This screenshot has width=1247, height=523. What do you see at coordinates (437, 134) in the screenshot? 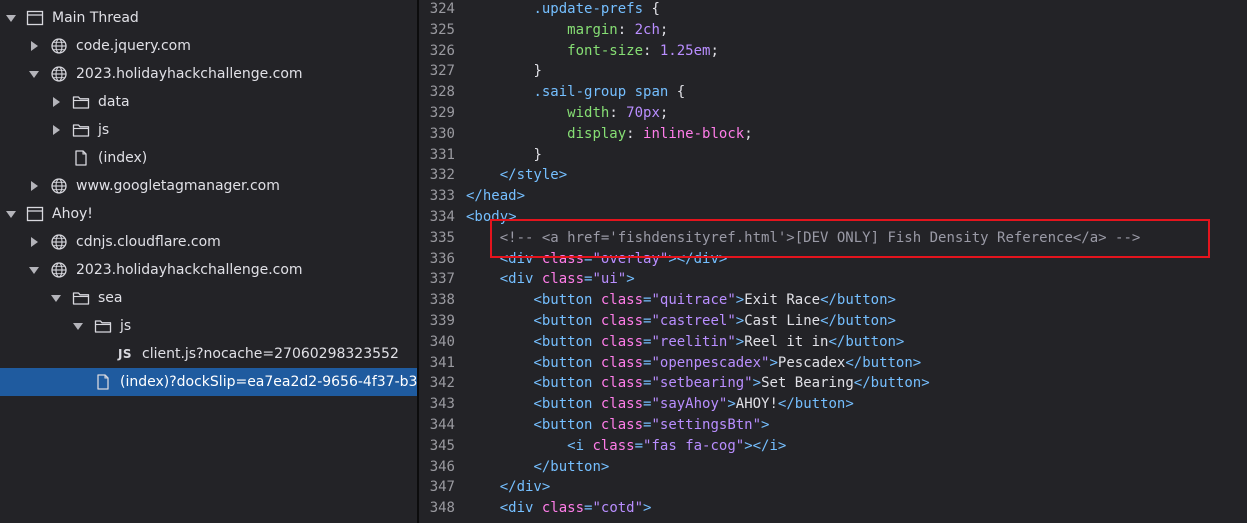
I see `line-number: 330` at bounding box center [437, 134].